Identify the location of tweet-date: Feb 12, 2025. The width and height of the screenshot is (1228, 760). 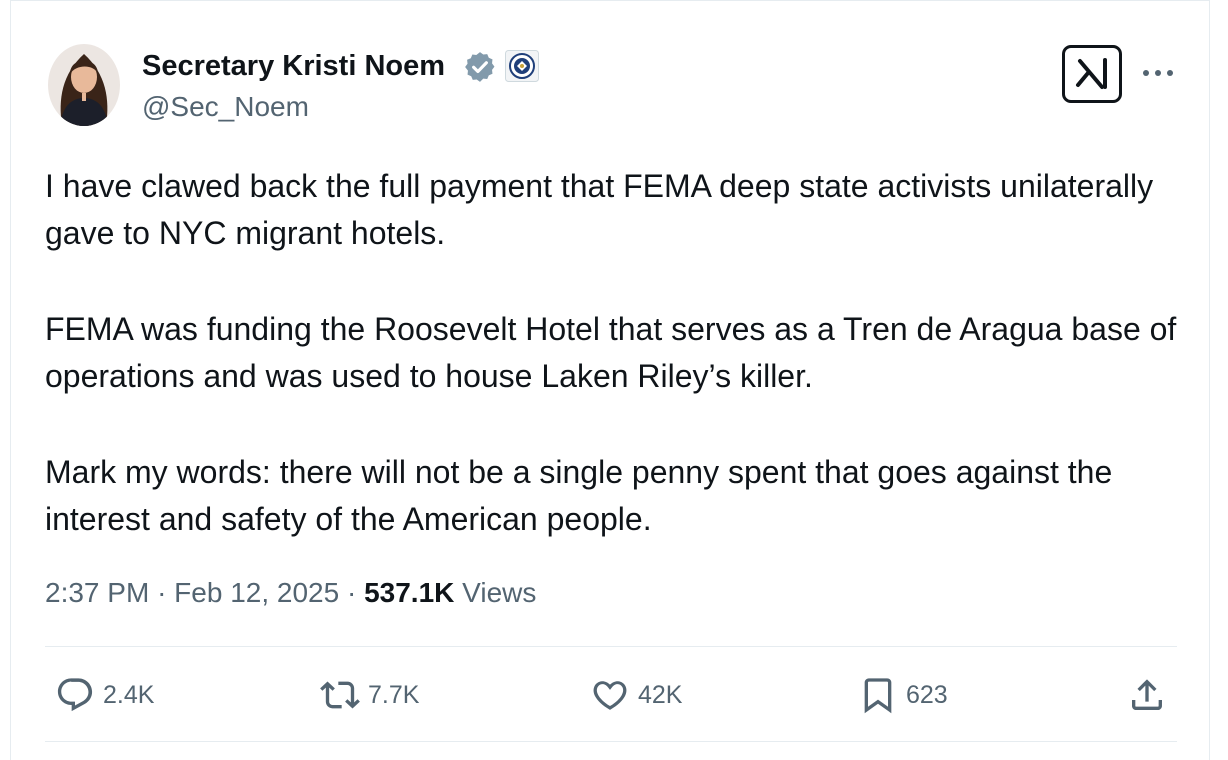
(256, 592).